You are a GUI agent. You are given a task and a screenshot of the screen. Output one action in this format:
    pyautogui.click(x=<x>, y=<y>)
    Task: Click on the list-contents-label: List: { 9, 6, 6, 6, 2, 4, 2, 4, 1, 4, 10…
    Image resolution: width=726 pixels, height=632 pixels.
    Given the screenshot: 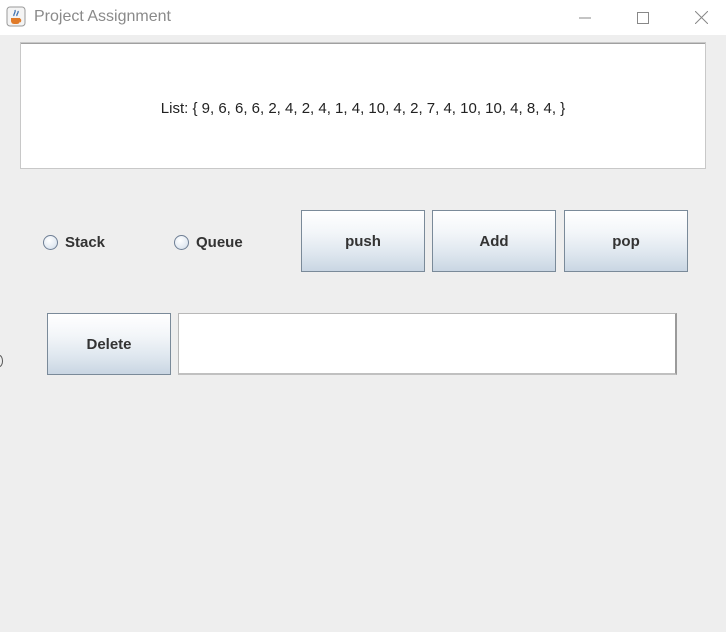 What is the action you would take?
    pyautogui.click(x=363, y=108)
    